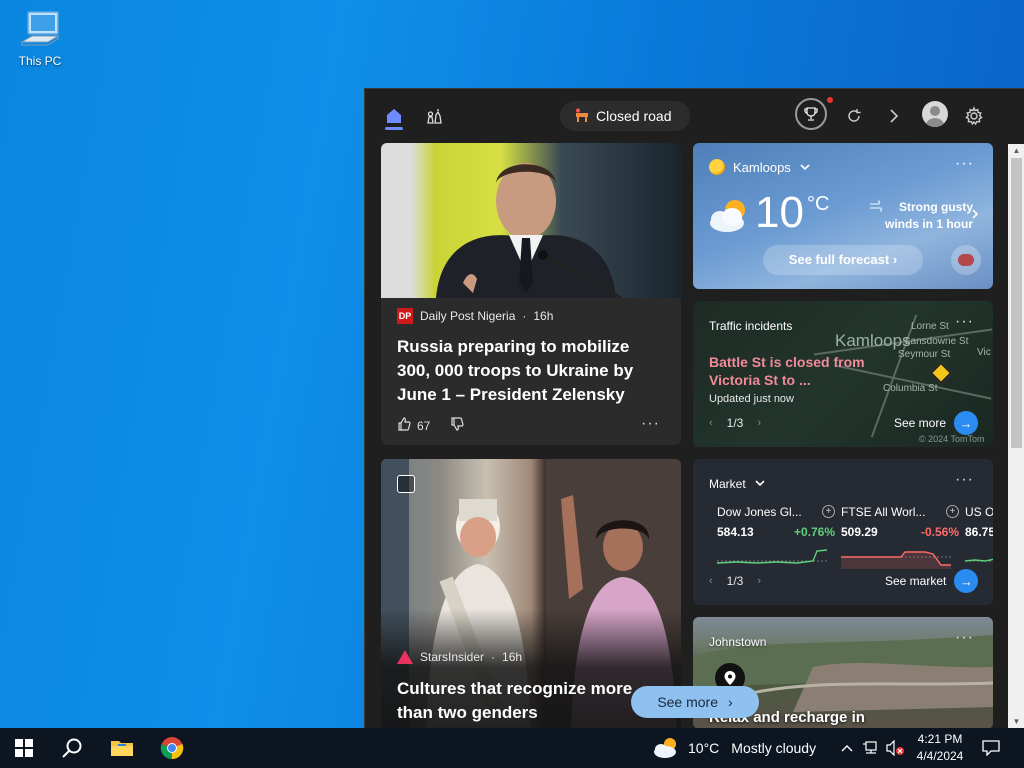 This screenshot has height=768, width=1024. Describe the element at coordinates (916, 581) in the screenshot. I see `see-market-label: See market` at that location.